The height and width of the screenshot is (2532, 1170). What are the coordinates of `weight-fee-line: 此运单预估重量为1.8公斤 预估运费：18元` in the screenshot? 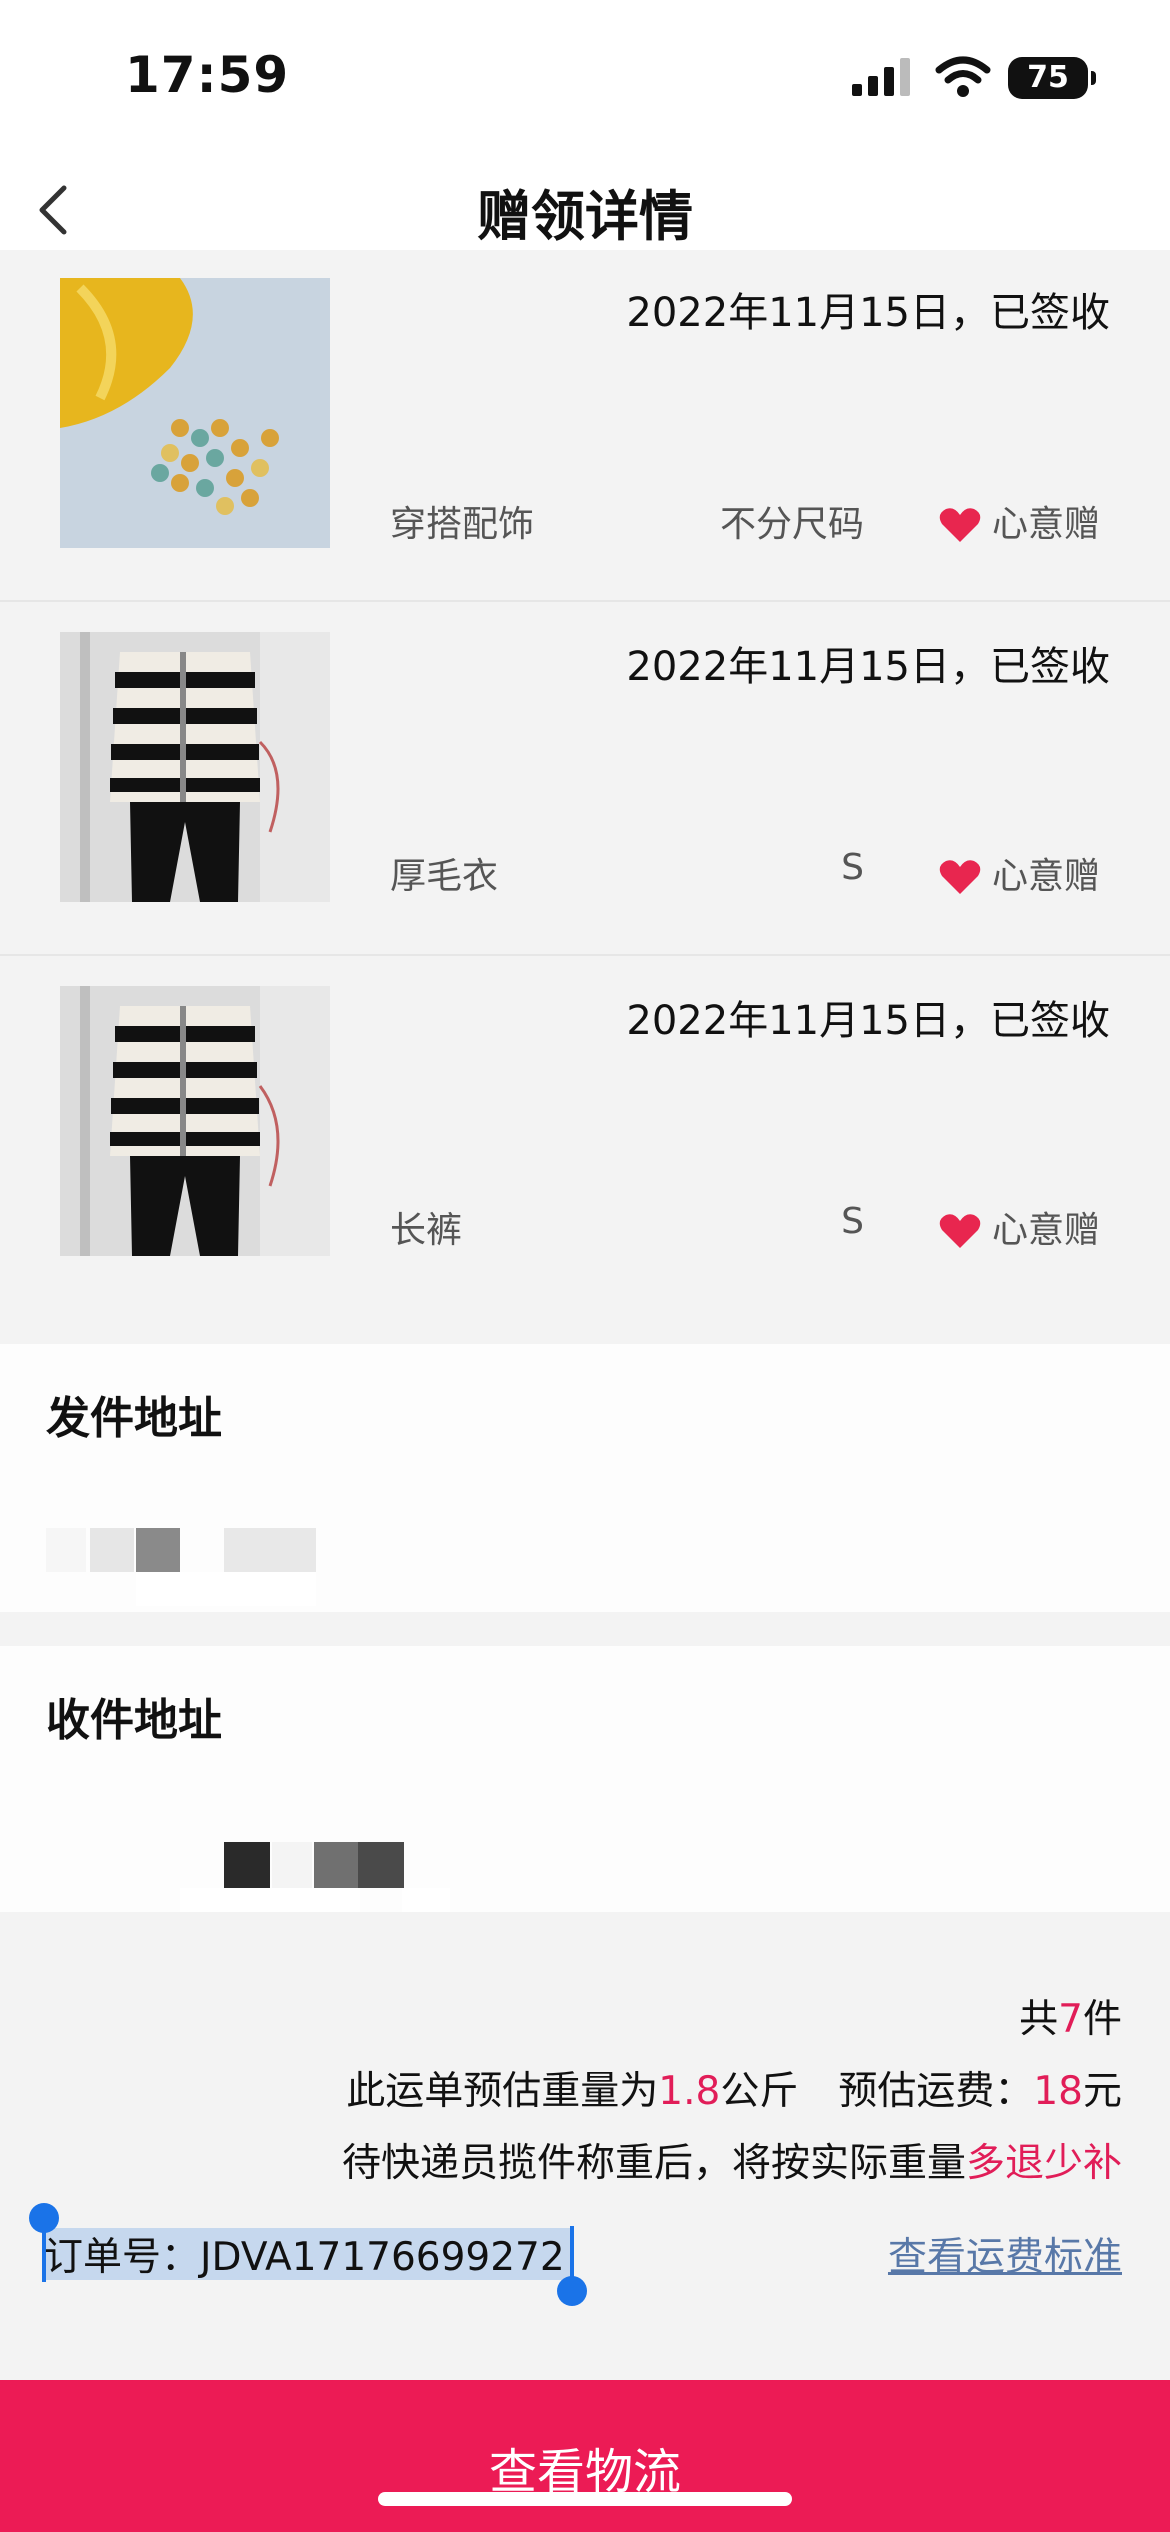 It's located at (734, 2088).